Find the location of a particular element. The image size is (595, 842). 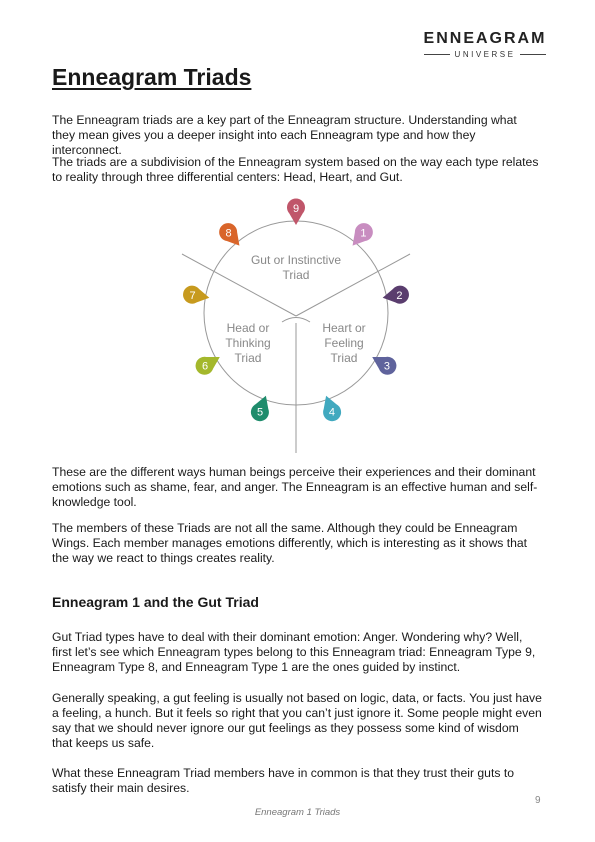

gut-triad-label-line-1: Gut or Instinctive is located at coordinates (296, 260).